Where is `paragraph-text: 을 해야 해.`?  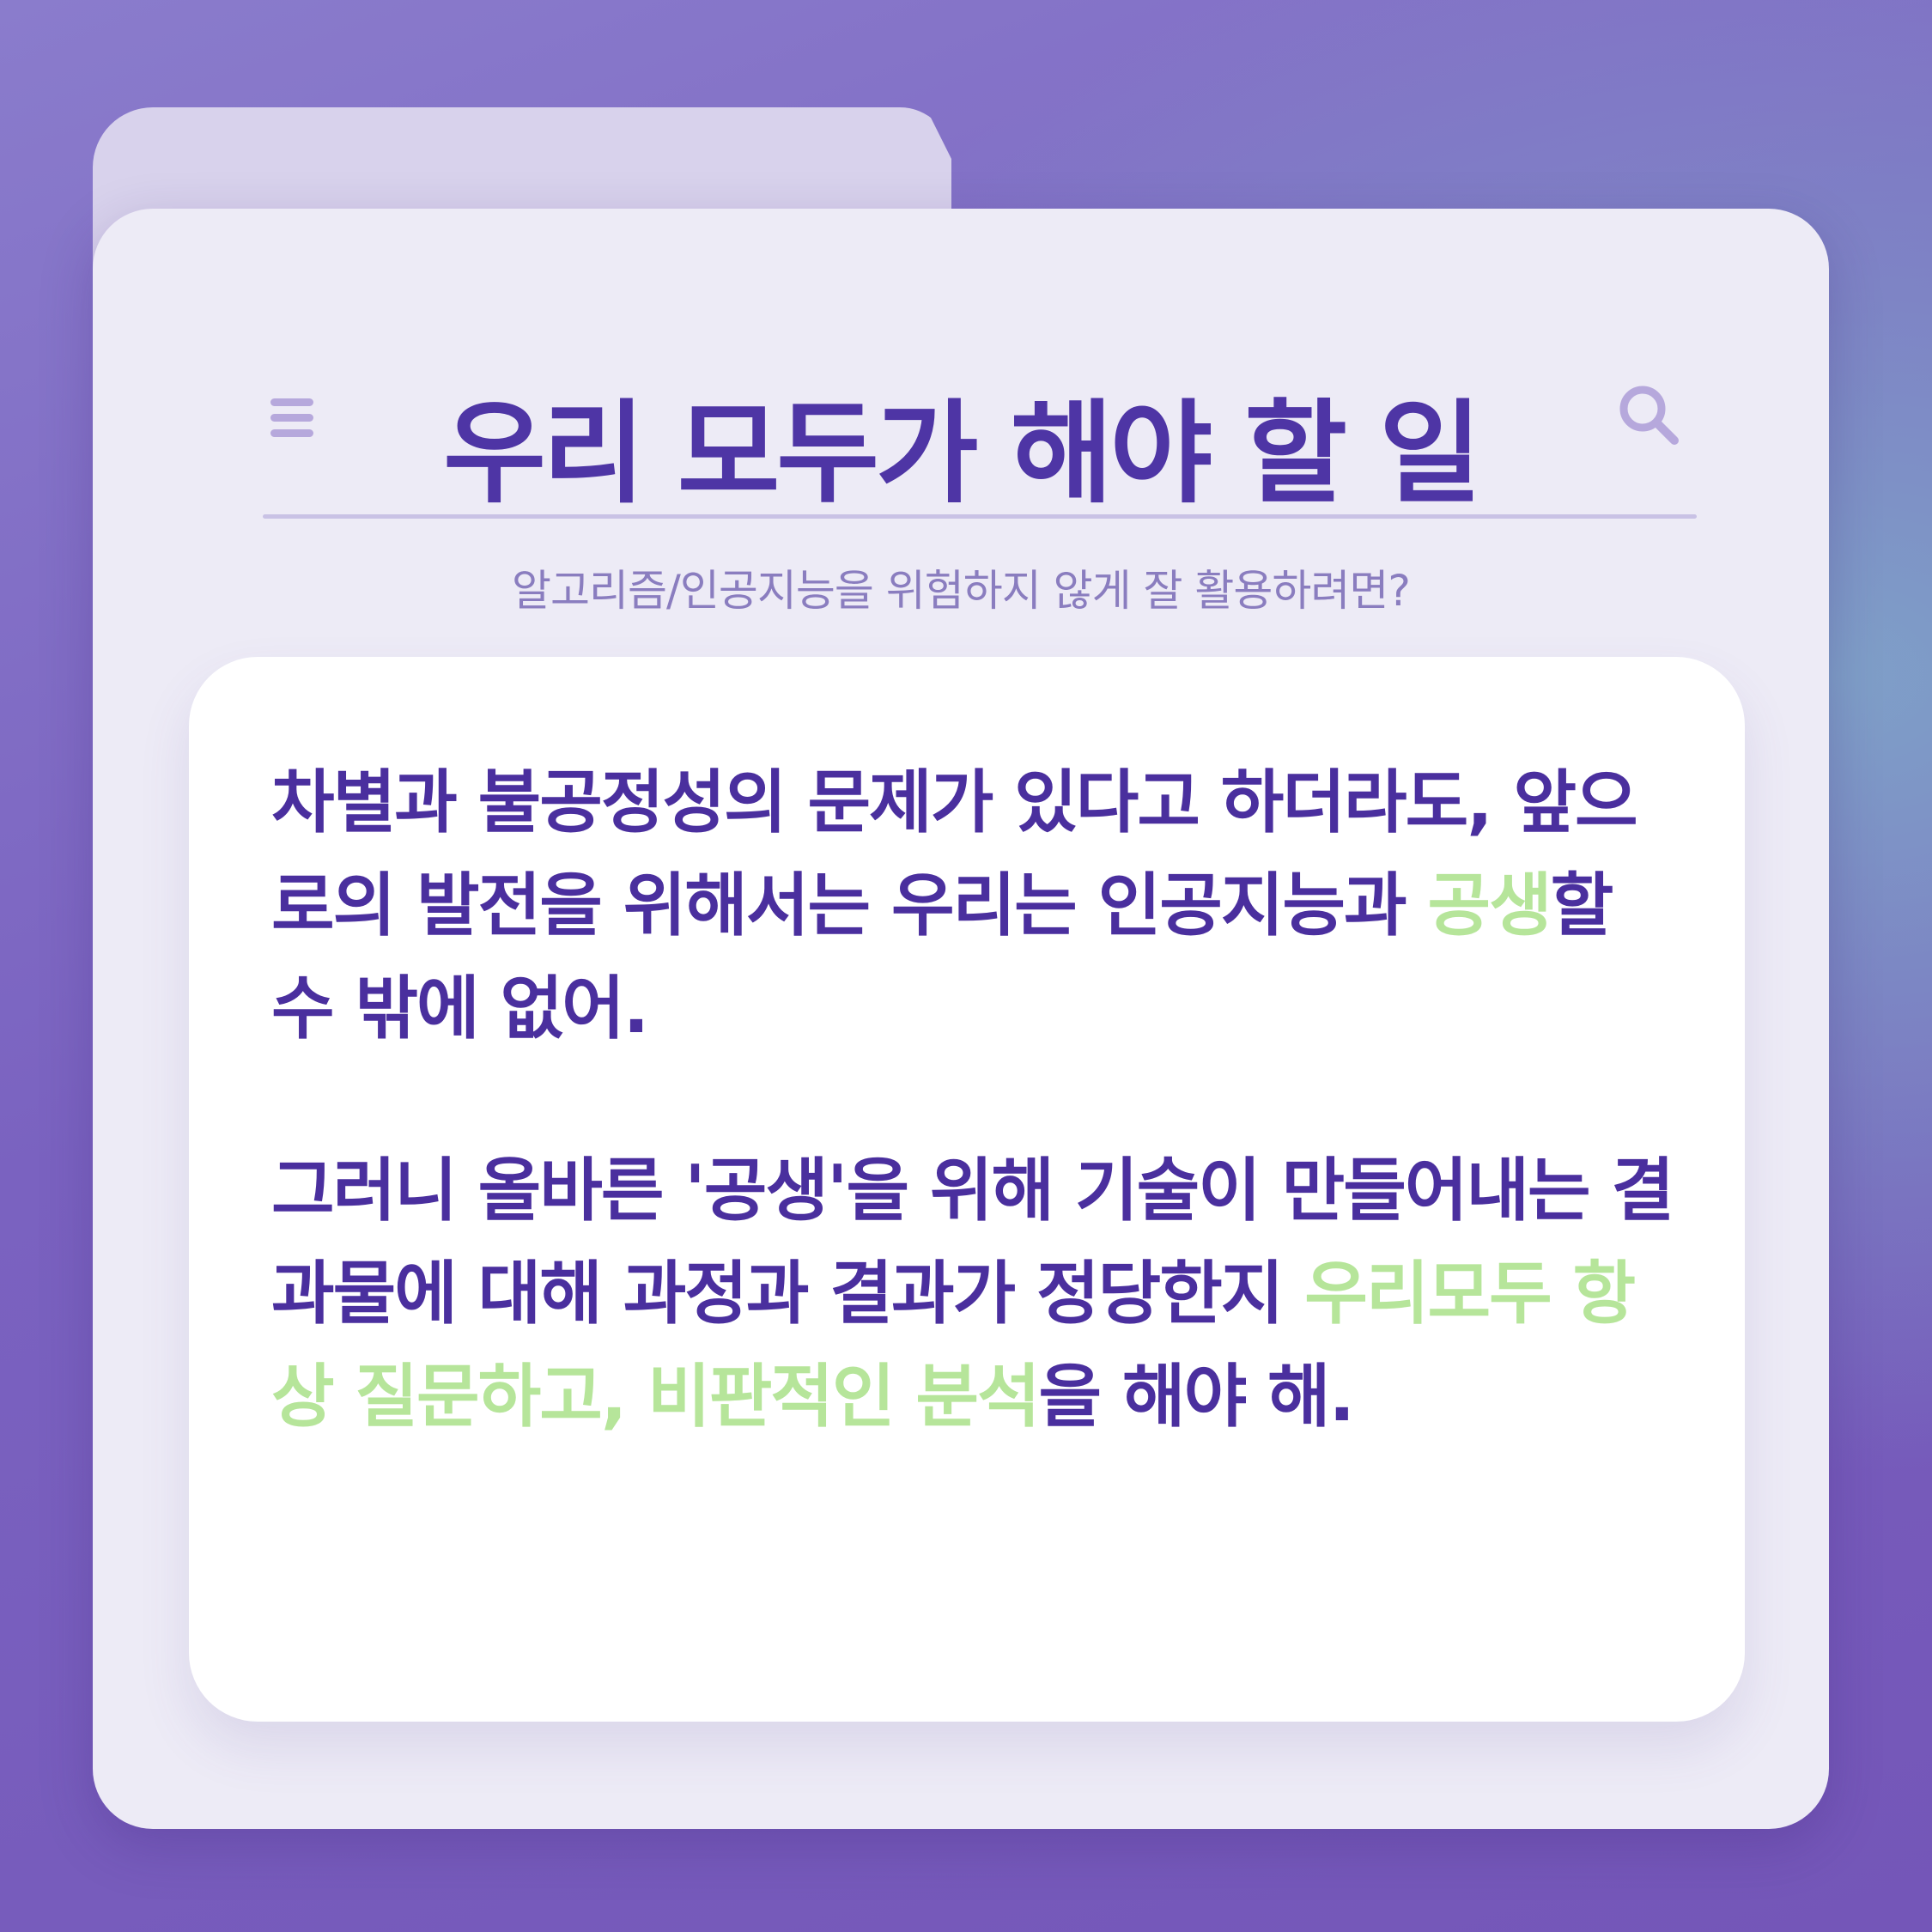 paragraph-text: 을 해야 해. is located at coordinates (1196, 1397).